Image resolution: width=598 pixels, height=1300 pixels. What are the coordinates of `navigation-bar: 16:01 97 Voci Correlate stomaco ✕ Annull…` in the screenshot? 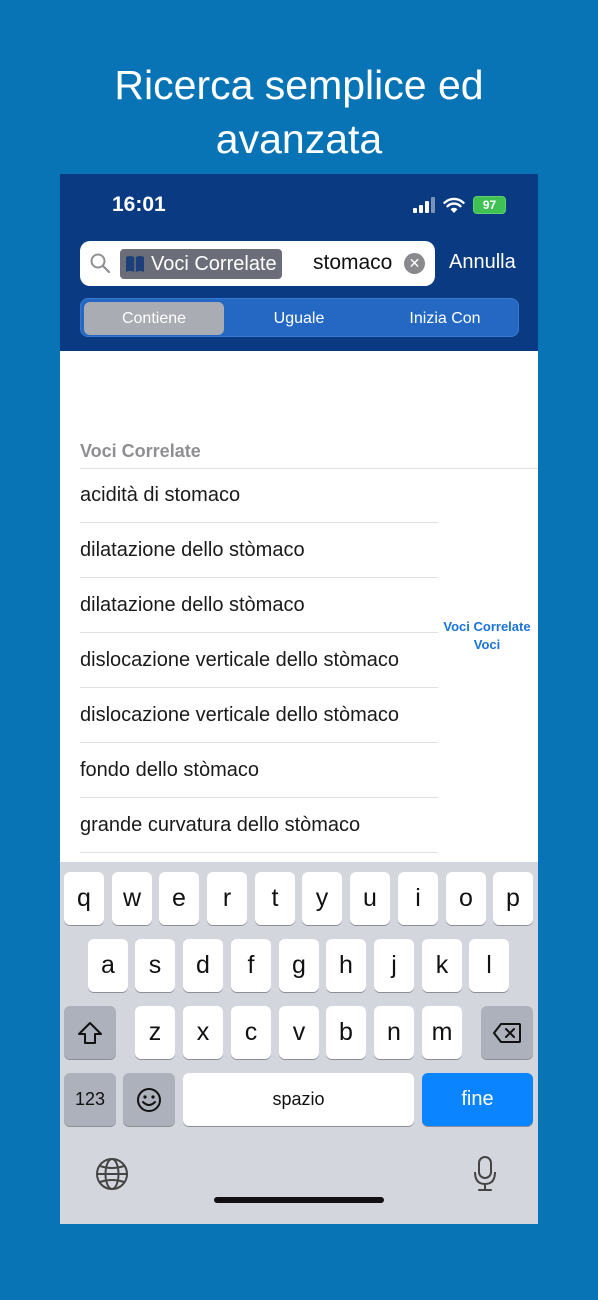 It's located at (299, 262).